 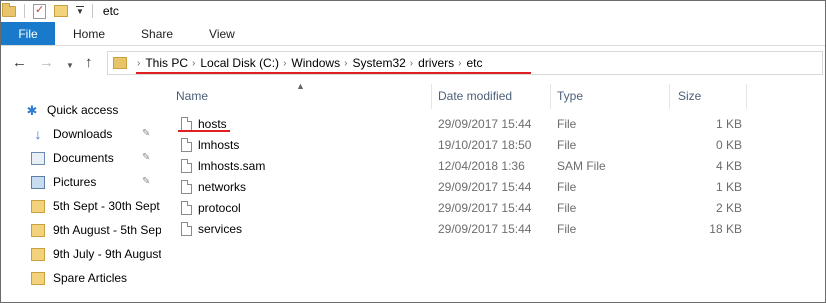 What do you see at coordinates (219, 144) in the screenshot?
I see `file-name: lmhosts` at bounding box center [219, 144].